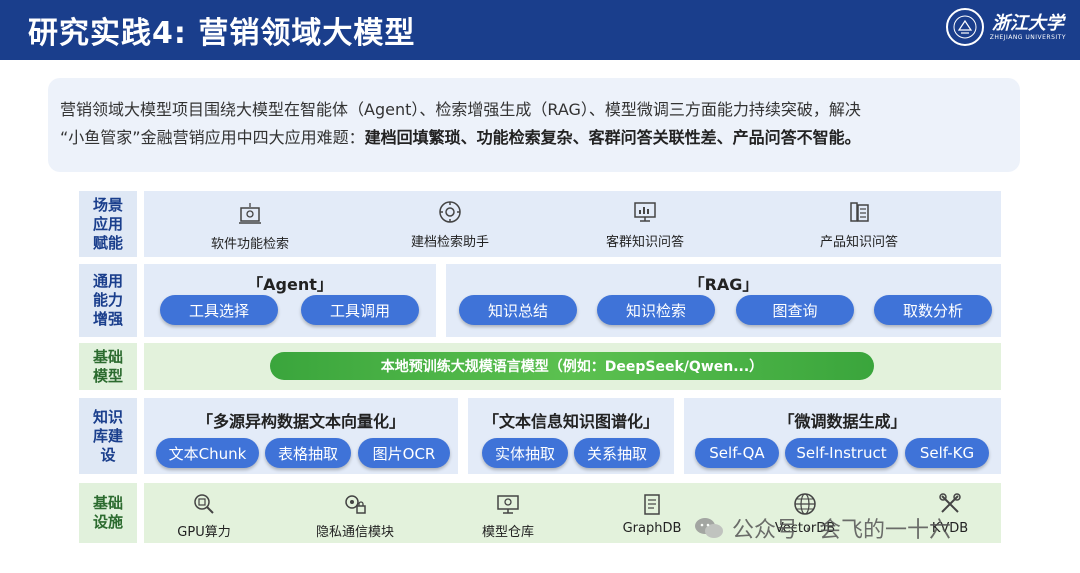 The height and width of the screenshot is (573, 1080). I want to click on seal-icon, so click(964, 27).